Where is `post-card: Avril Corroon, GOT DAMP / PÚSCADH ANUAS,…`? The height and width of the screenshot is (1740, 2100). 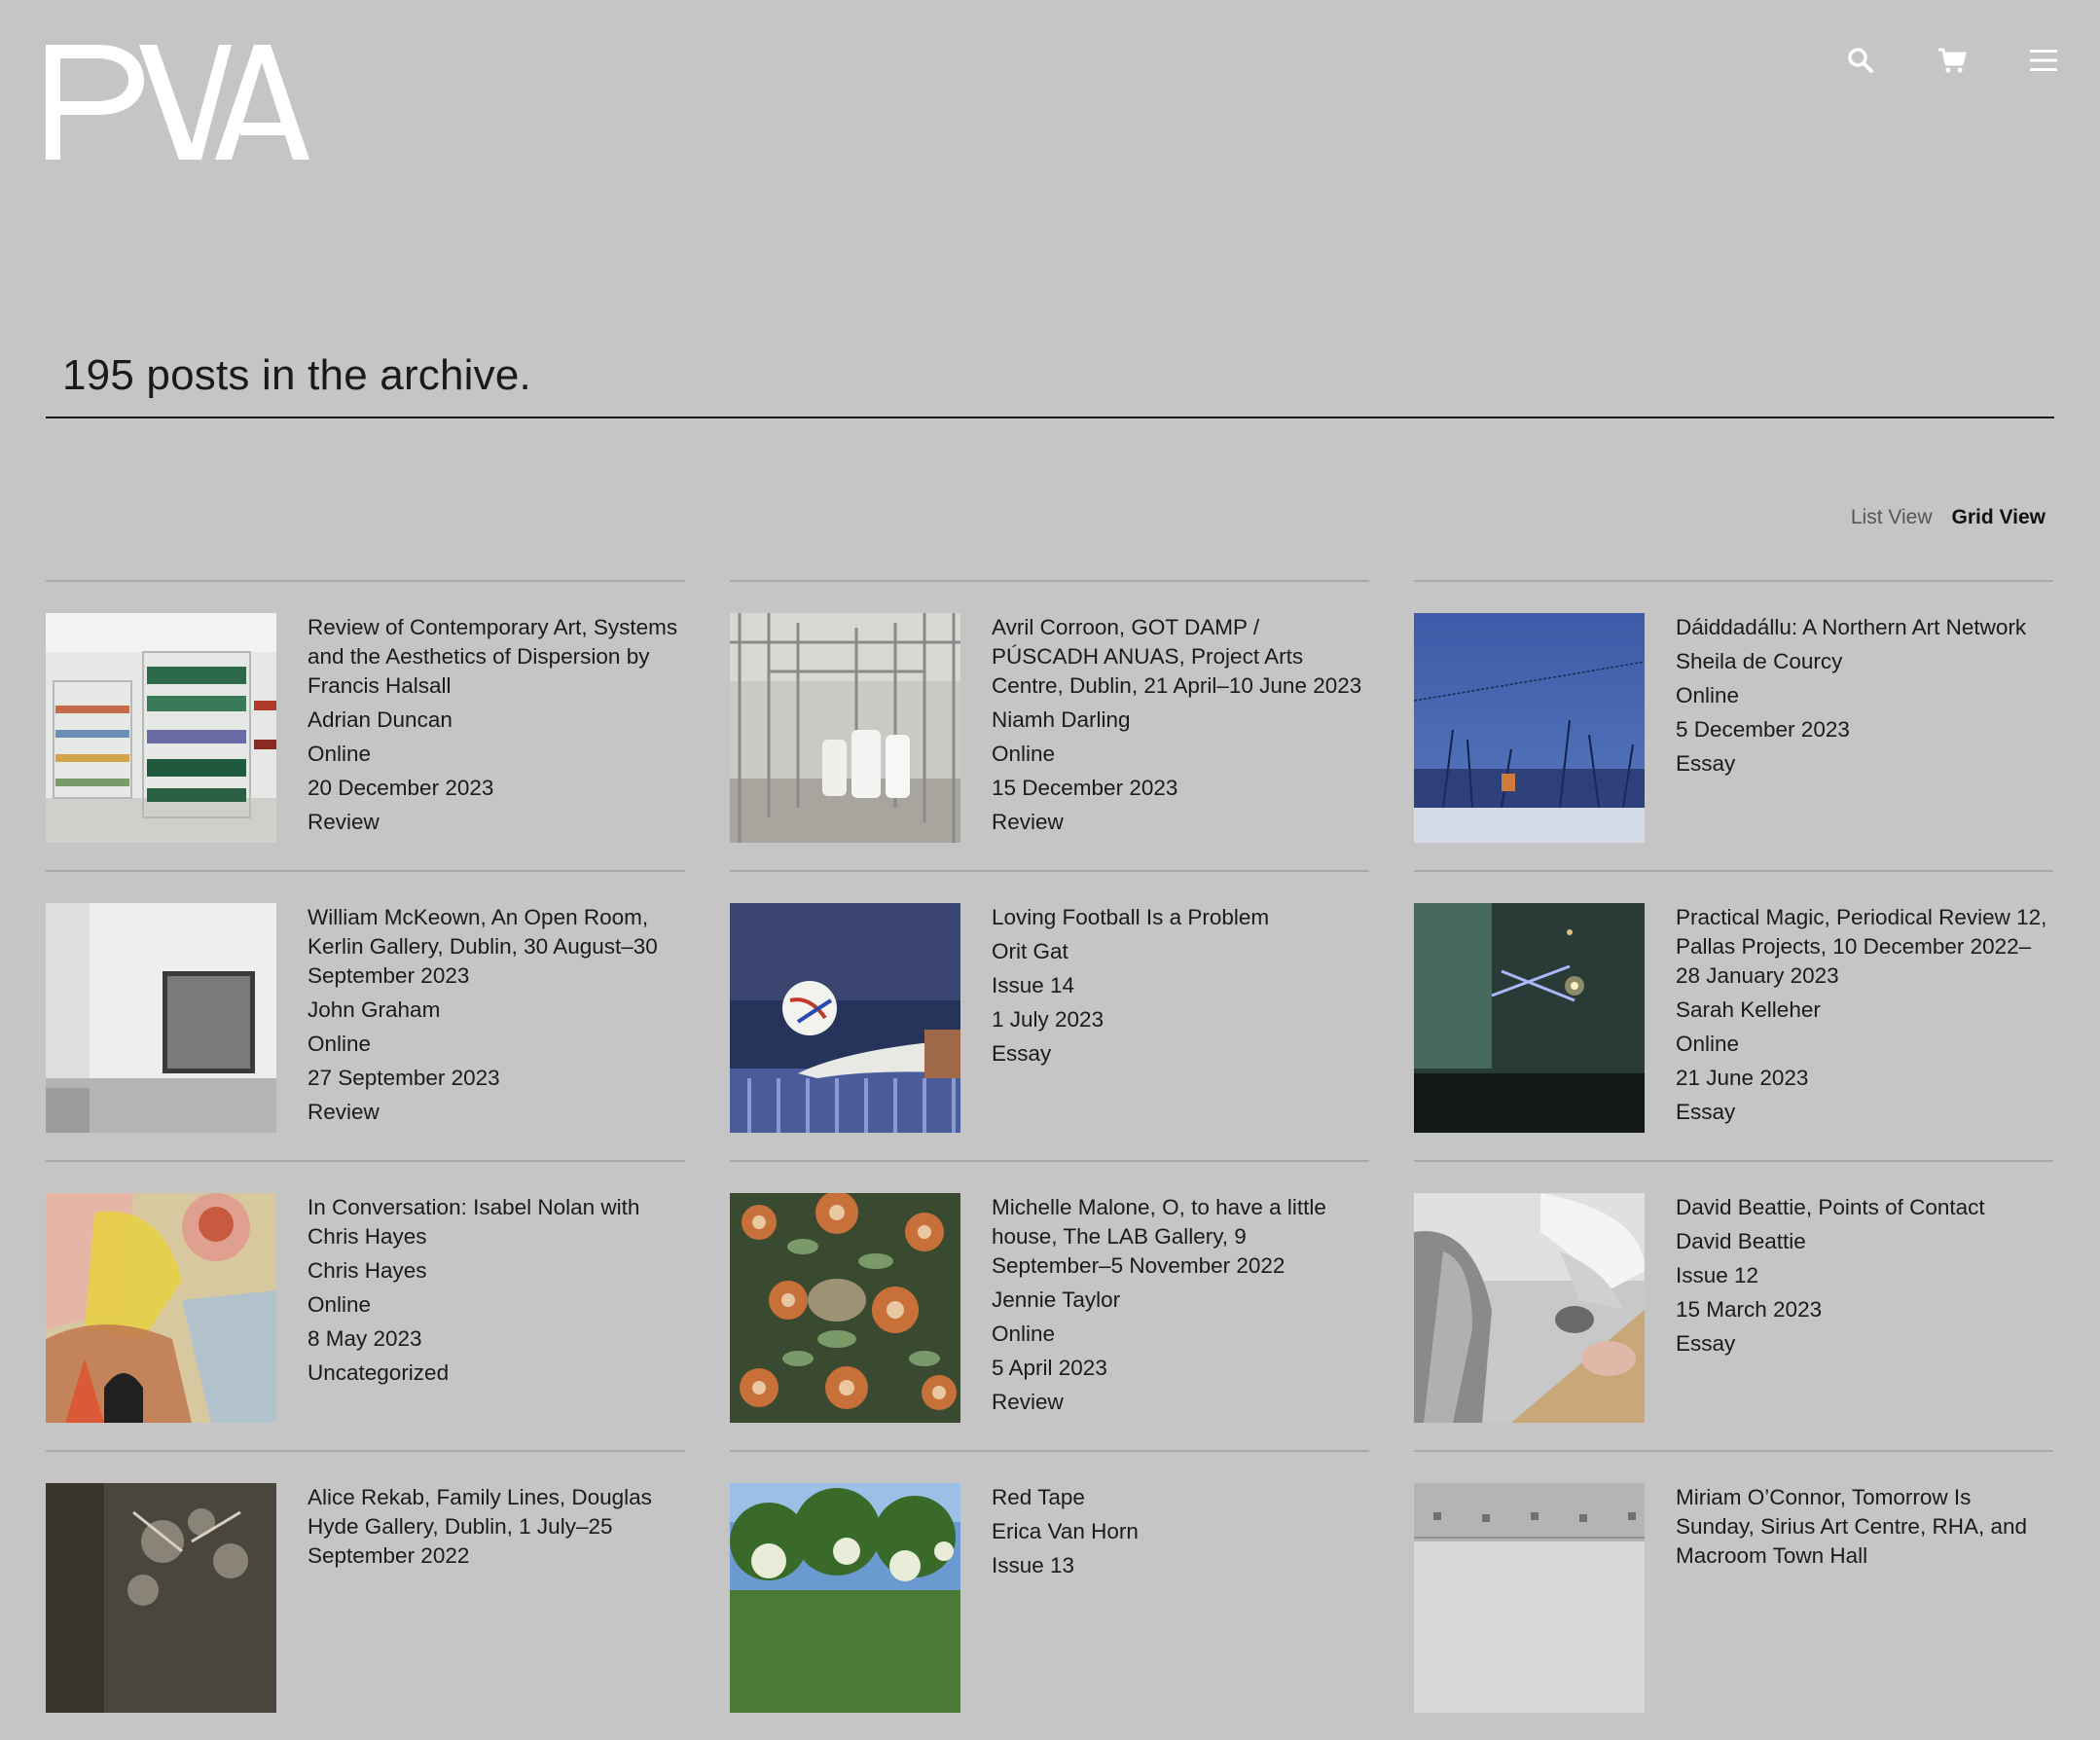
post-card: Avril Corroon, GOT DAMP / PÚSCADH ANUAS,… is located at coordinates (1049, 725).